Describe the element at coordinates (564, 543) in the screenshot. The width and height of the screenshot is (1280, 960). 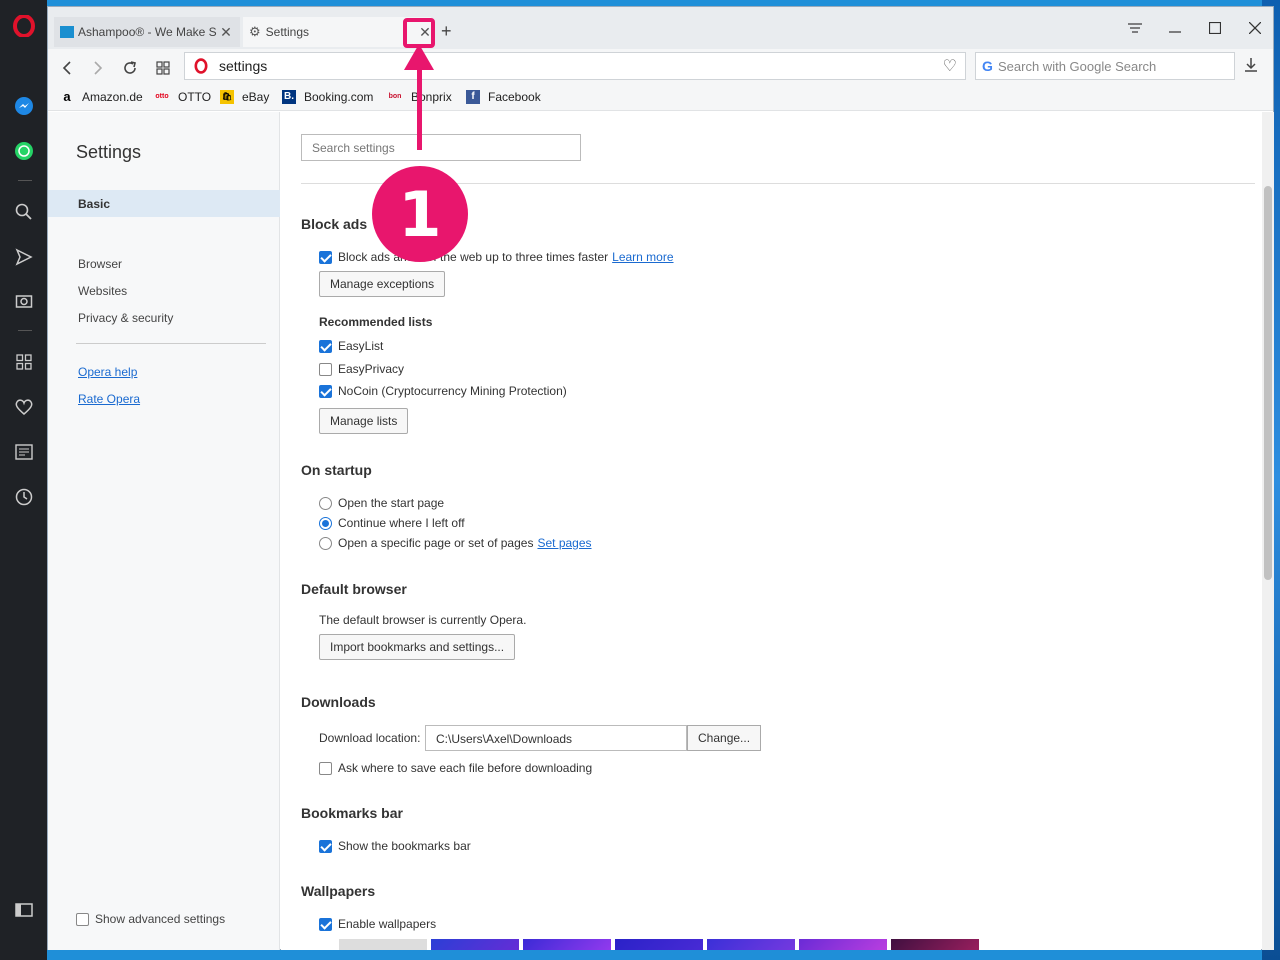
I see `set-pages-link: Set pages` at that location.